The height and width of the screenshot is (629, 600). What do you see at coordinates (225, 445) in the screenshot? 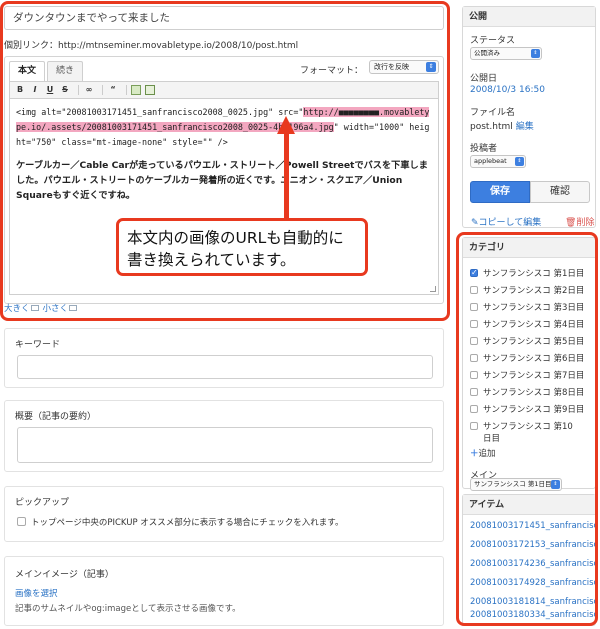
I see `summary-textarea` at bounding box center [225, 445].